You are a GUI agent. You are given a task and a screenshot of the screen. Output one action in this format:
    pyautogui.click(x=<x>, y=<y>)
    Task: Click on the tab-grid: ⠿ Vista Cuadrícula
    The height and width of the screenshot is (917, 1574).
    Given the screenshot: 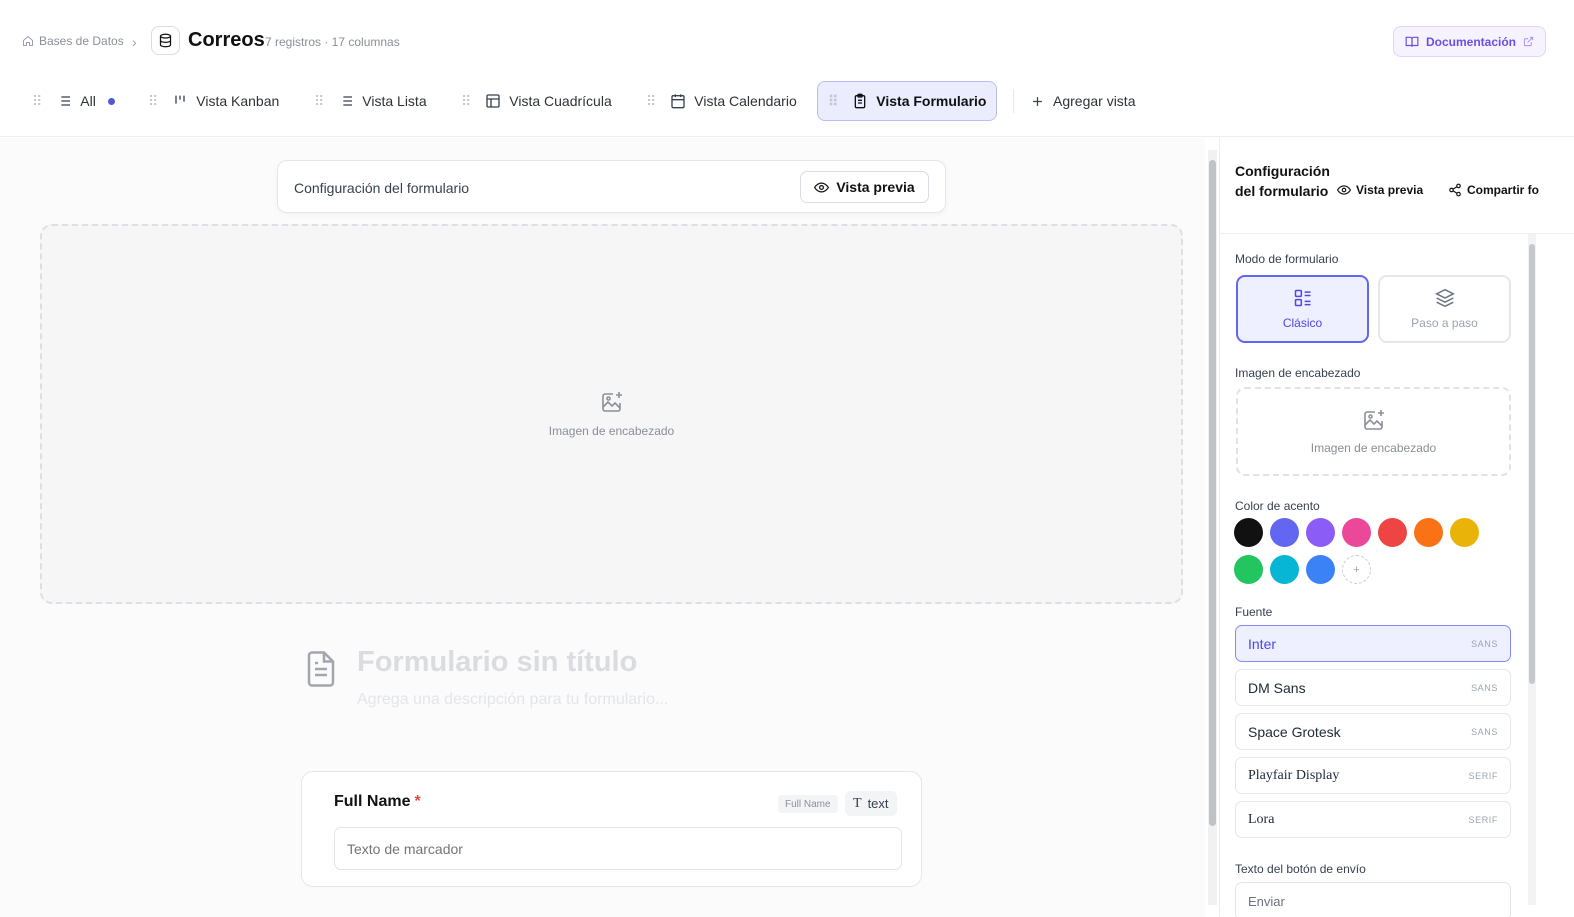 What is the action you would take?
    pyautogui.click(x=536, y=101)
    